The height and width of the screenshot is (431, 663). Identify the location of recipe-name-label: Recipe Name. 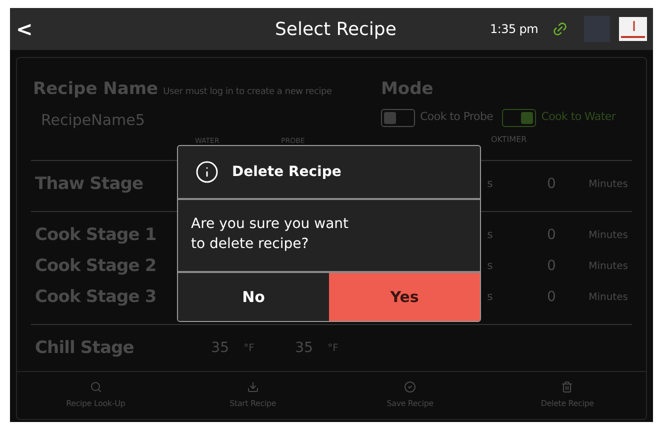
(95, 89).